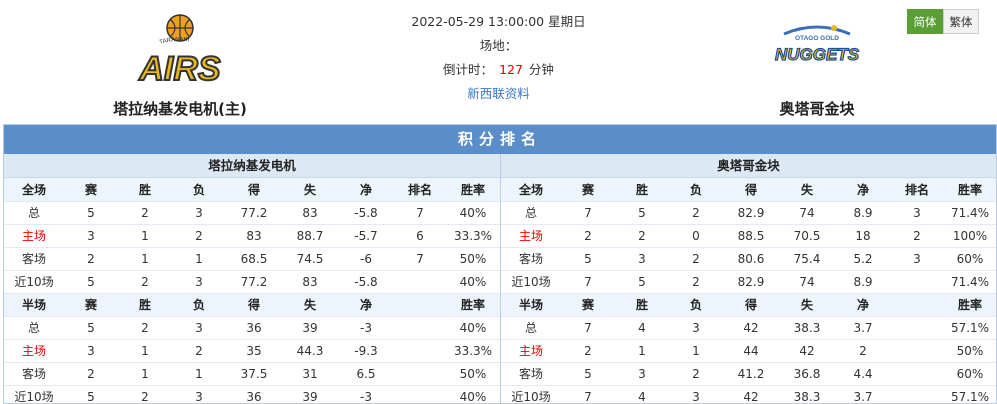 Image resolution: width=997 pixels, height=404 pixels. I want to click on home-team-name: 塔拉纳基发电机(主), so click(180, 108).